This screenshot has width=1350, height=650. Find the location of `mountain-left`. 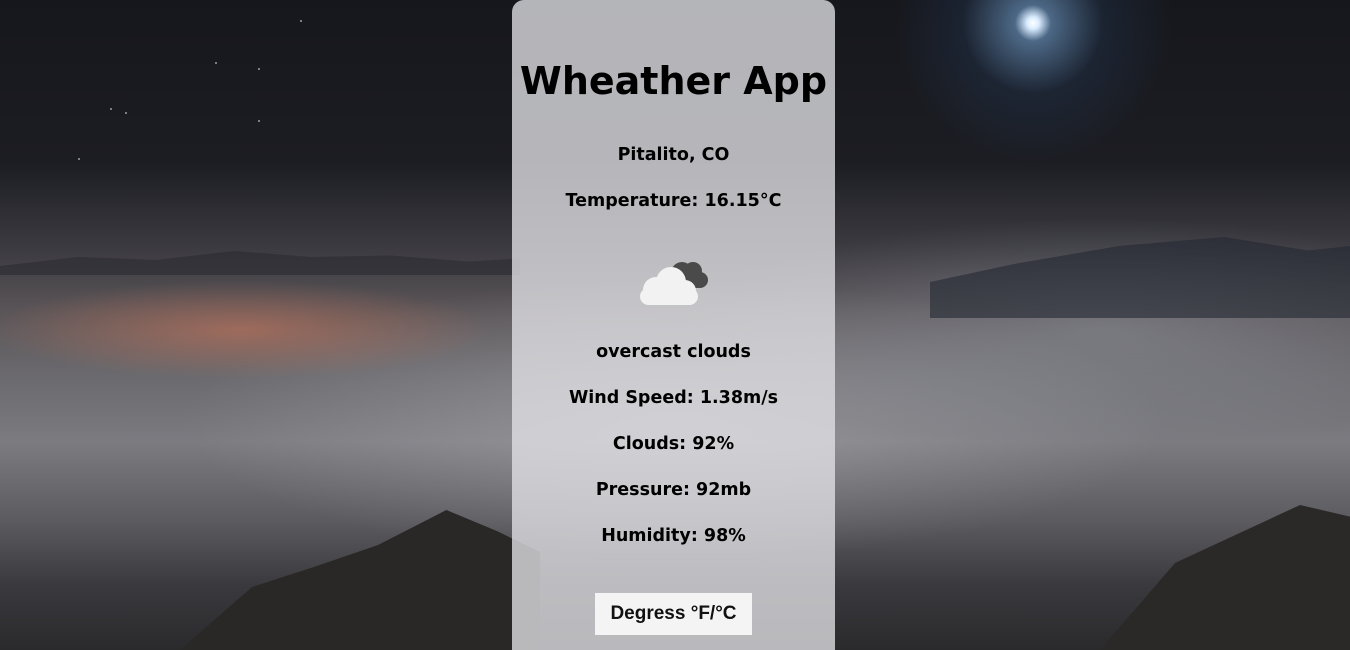

mountain-left is located at coordinates (360, 580).